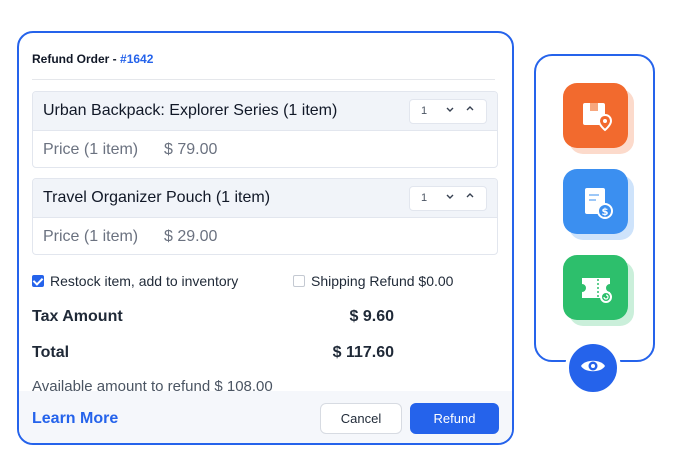 Image resolution: width=688 pixels, height=474 pixels. I want to click on shipping-refund-checkbox, so click(299, 281).